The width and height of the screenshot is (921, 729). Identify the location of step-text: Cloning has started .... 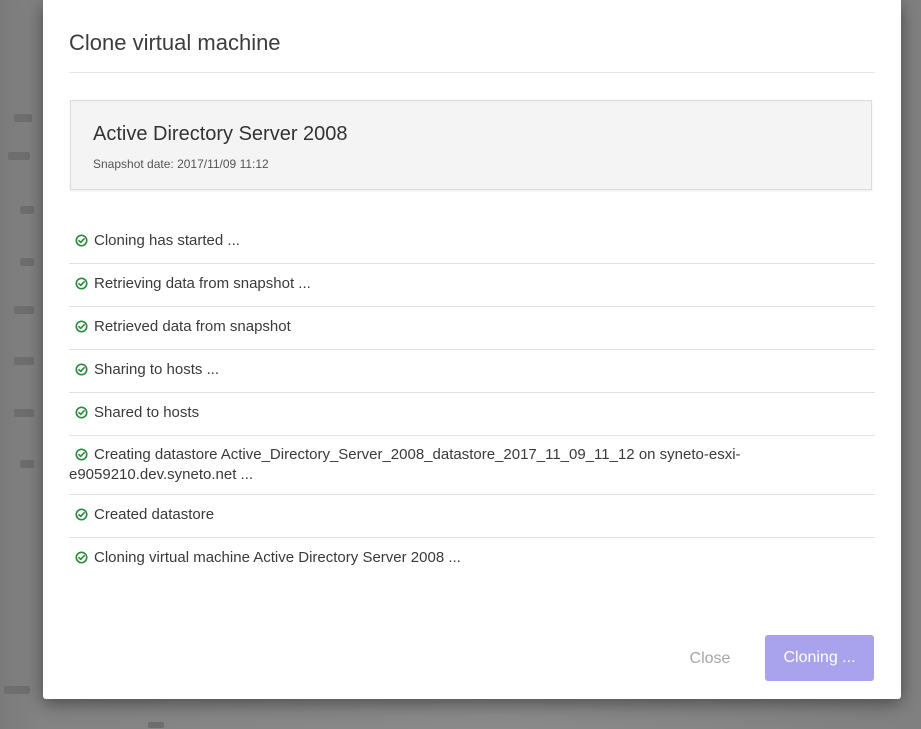
(167, 240).